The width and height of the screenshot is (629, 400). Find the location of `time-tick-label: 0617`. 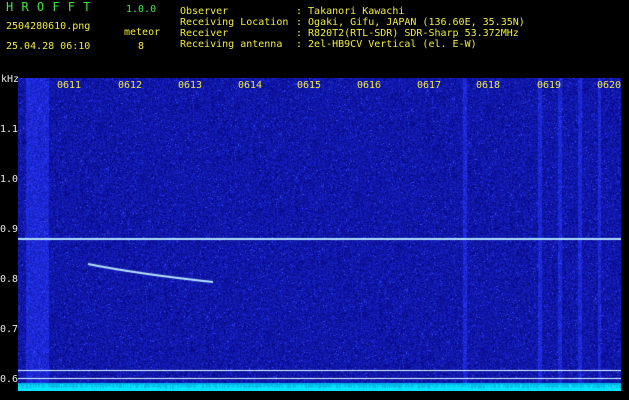

time-tick-label: 0617 is located at coordinates (429, 85).